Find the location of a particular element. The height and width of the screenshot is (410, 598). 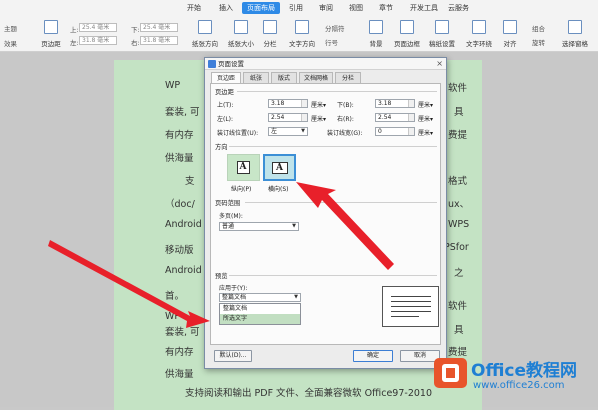

top-margin-unit: 厘米▾ is located at coordinates (318, 104).